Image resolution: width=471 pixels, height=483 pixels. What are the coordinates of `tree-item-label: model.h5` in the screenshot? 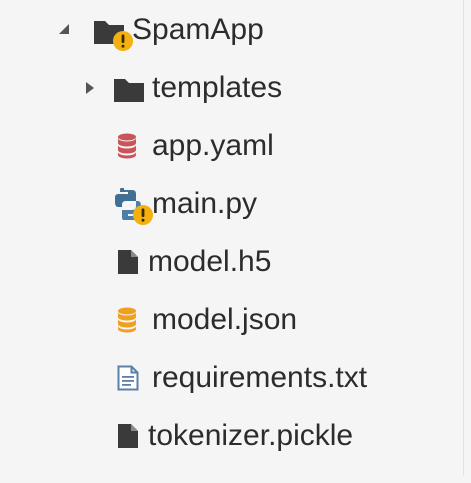 It's located at (210, 261).